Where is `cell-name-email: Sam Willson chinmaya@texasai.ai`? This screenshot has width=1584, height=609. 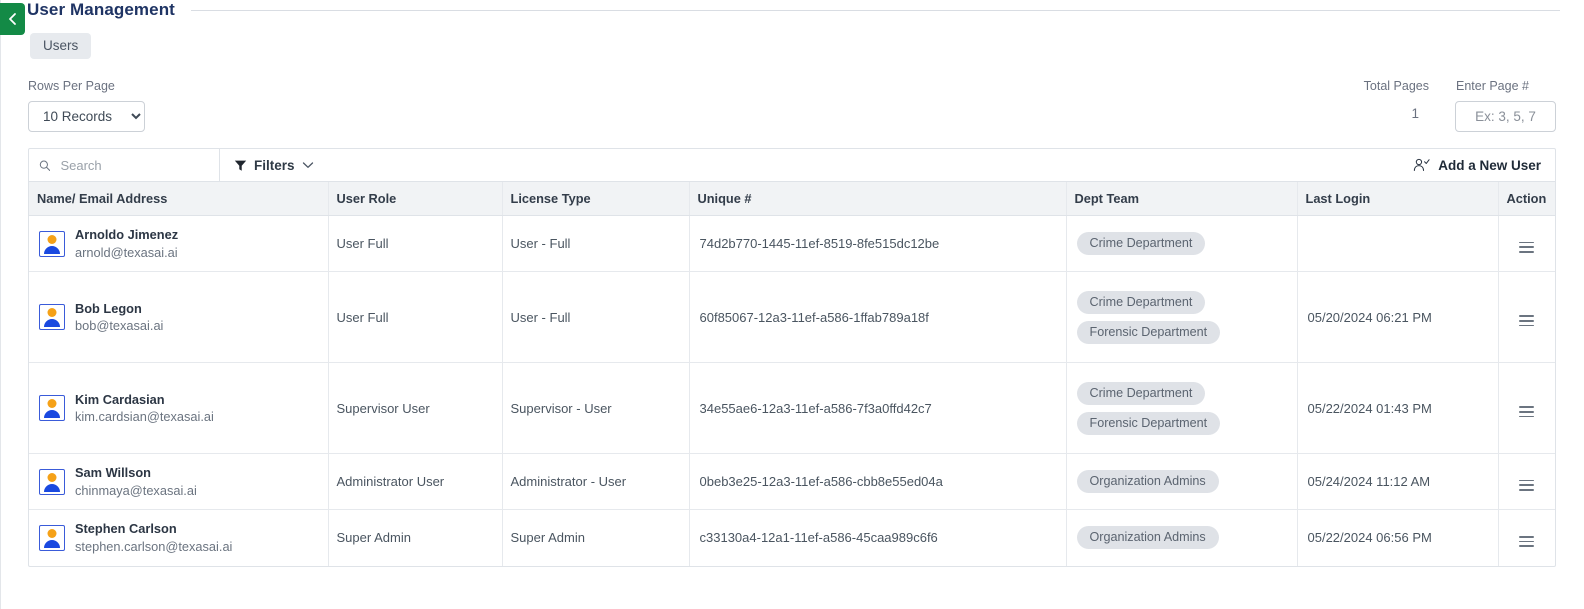
cell-name-email: Sam Willson chinmaya@texasai.ai is located at coordinates (179, 481).